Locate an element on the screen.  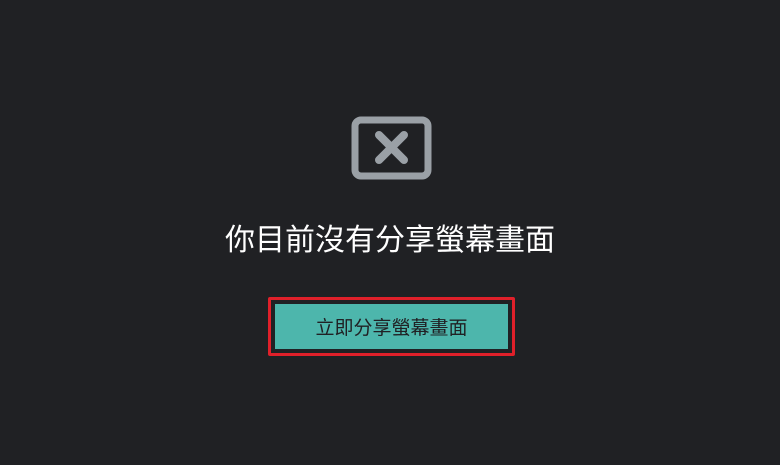
share-screen-button: 立即分享螢幕畫面 is located at coordinates (391, 326).